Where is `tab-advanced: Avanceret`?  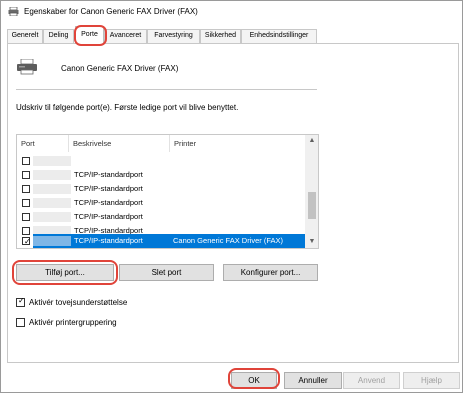 tab-advanced: Avanceret is located at coordinates (125, 36).